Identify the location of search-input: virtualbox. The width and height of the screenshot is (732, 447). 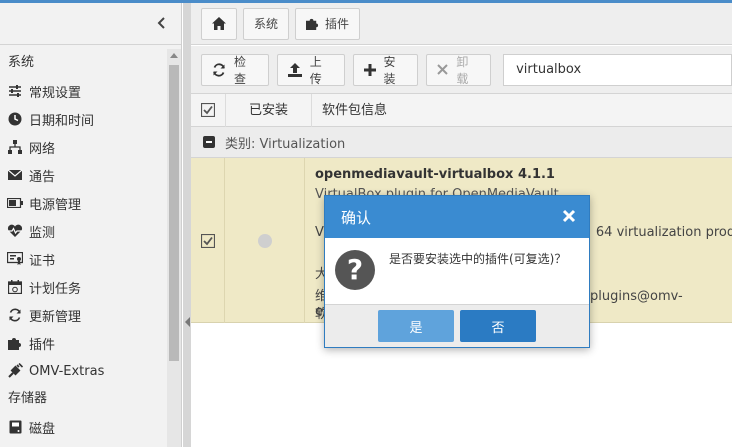
(617, 69).